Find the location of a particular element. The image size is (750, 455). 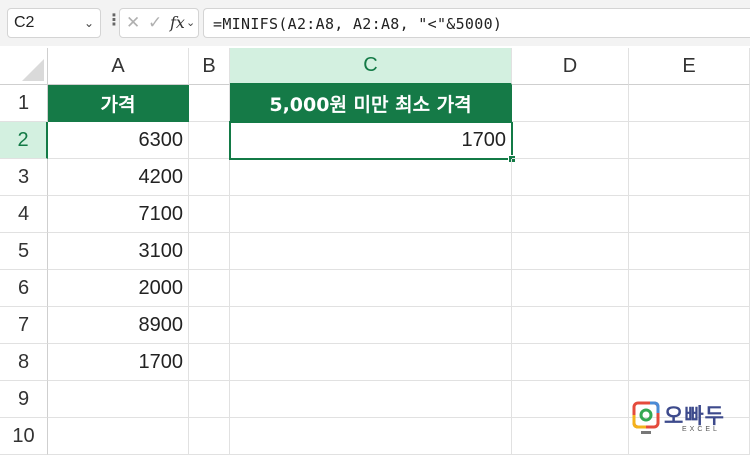

cell-d1 is located at coordinates (570, 103).